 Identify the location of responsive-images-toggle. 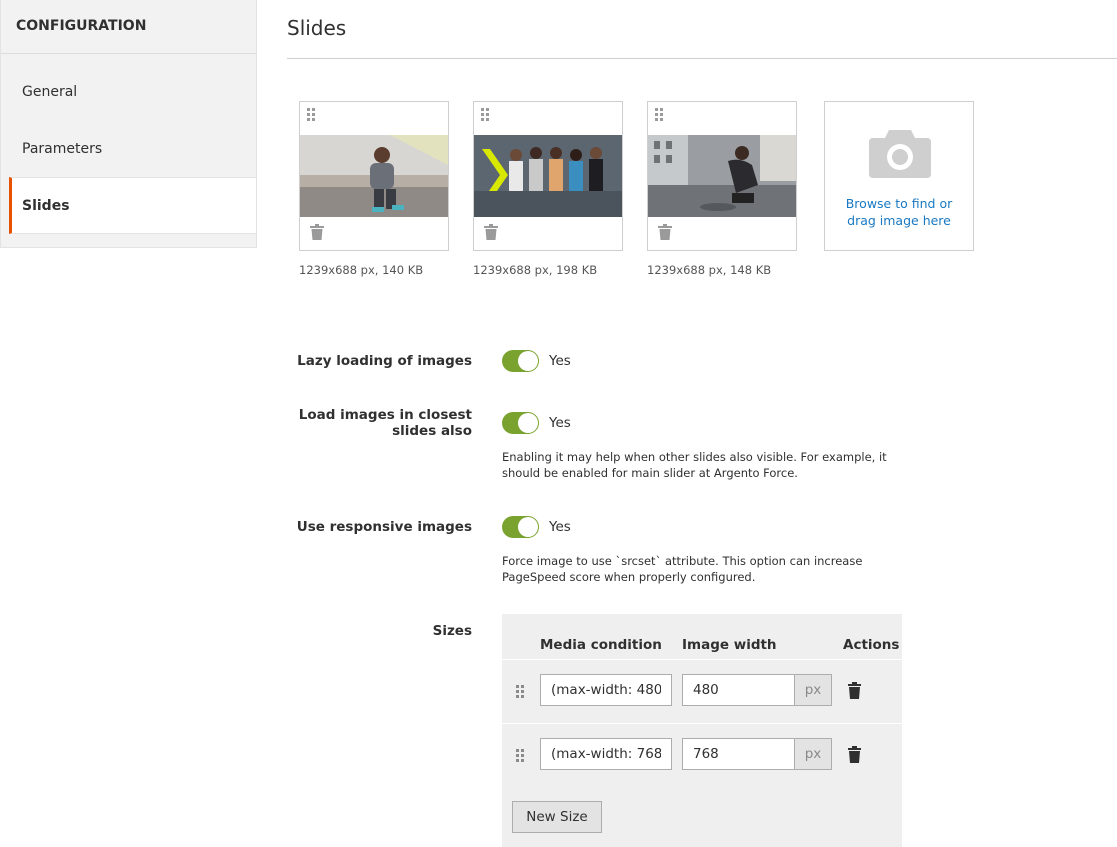
(520, 527).